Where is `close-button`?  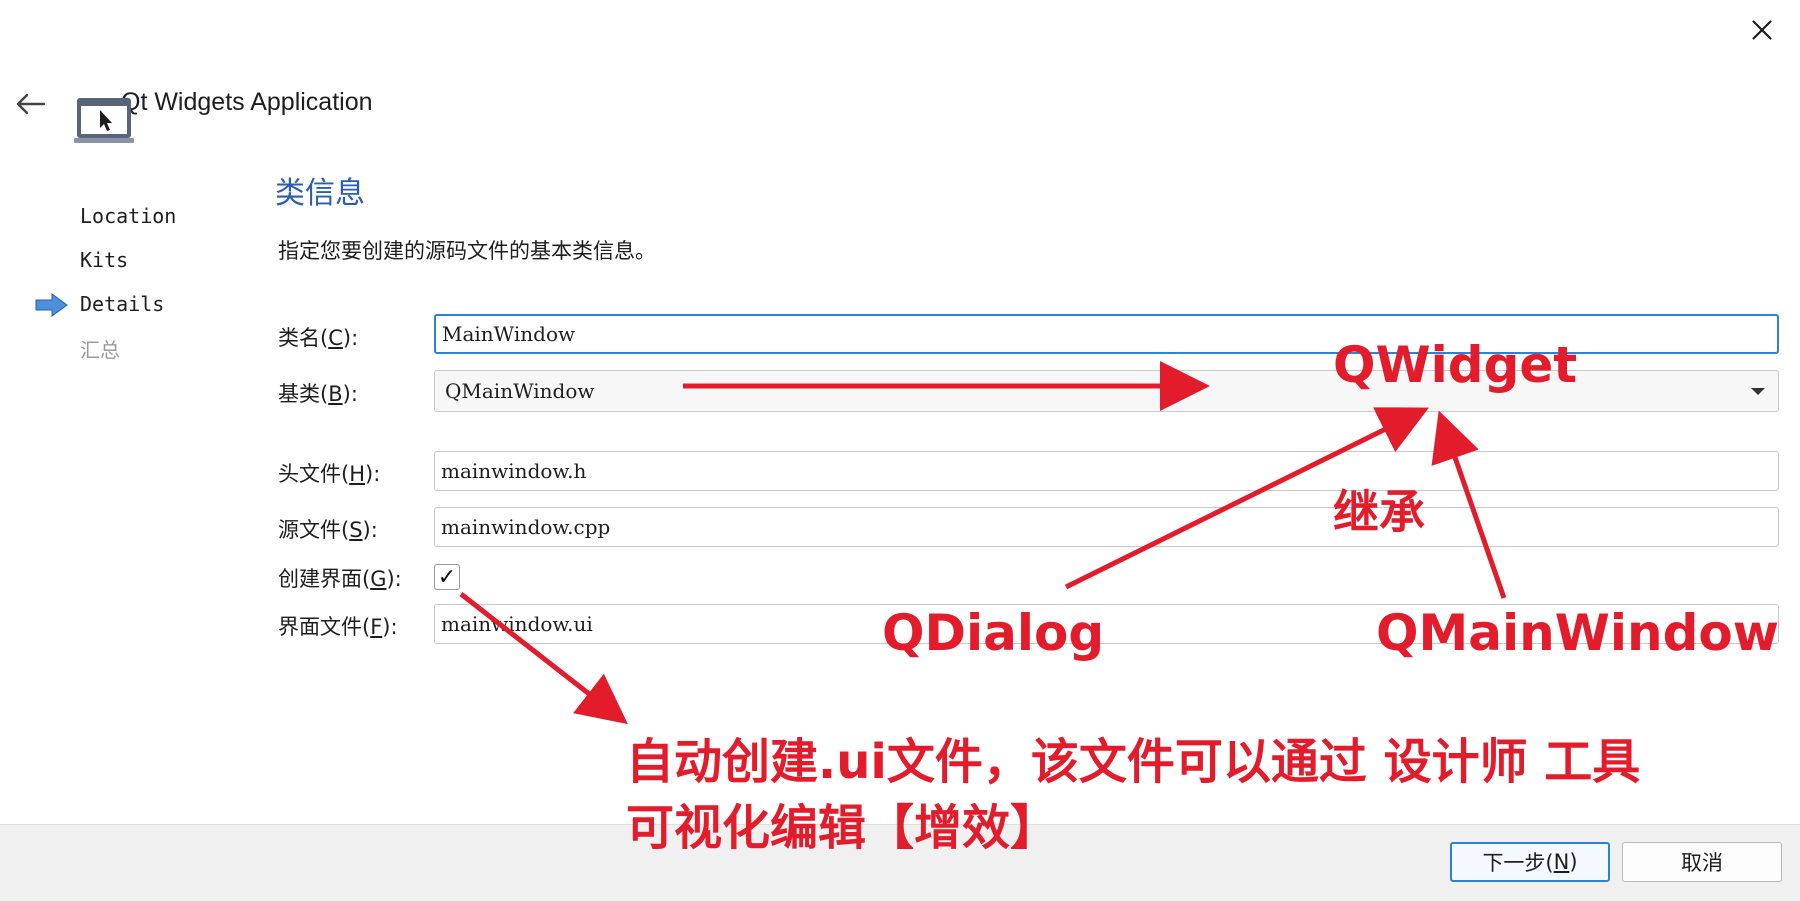
close-button is located at coordinates (1762, 30).